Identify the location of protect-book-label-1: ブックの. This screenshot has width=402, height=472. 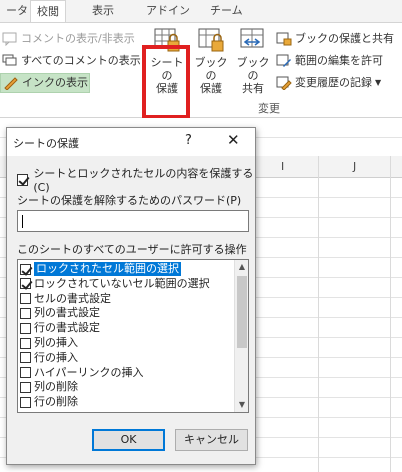
(211, 69).